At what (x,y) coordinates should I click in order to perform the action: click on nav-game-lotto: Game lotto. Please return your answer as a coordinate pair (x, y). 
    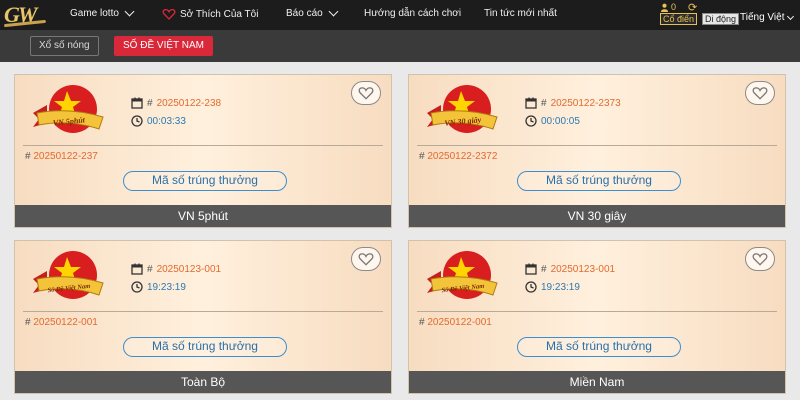
    Looking at the image, I should click on (102, 12).